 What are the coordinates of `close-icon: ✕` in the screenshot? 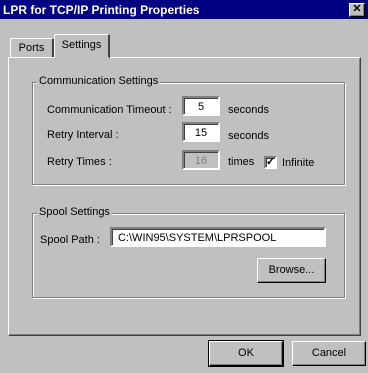 It's located at (357, 9).